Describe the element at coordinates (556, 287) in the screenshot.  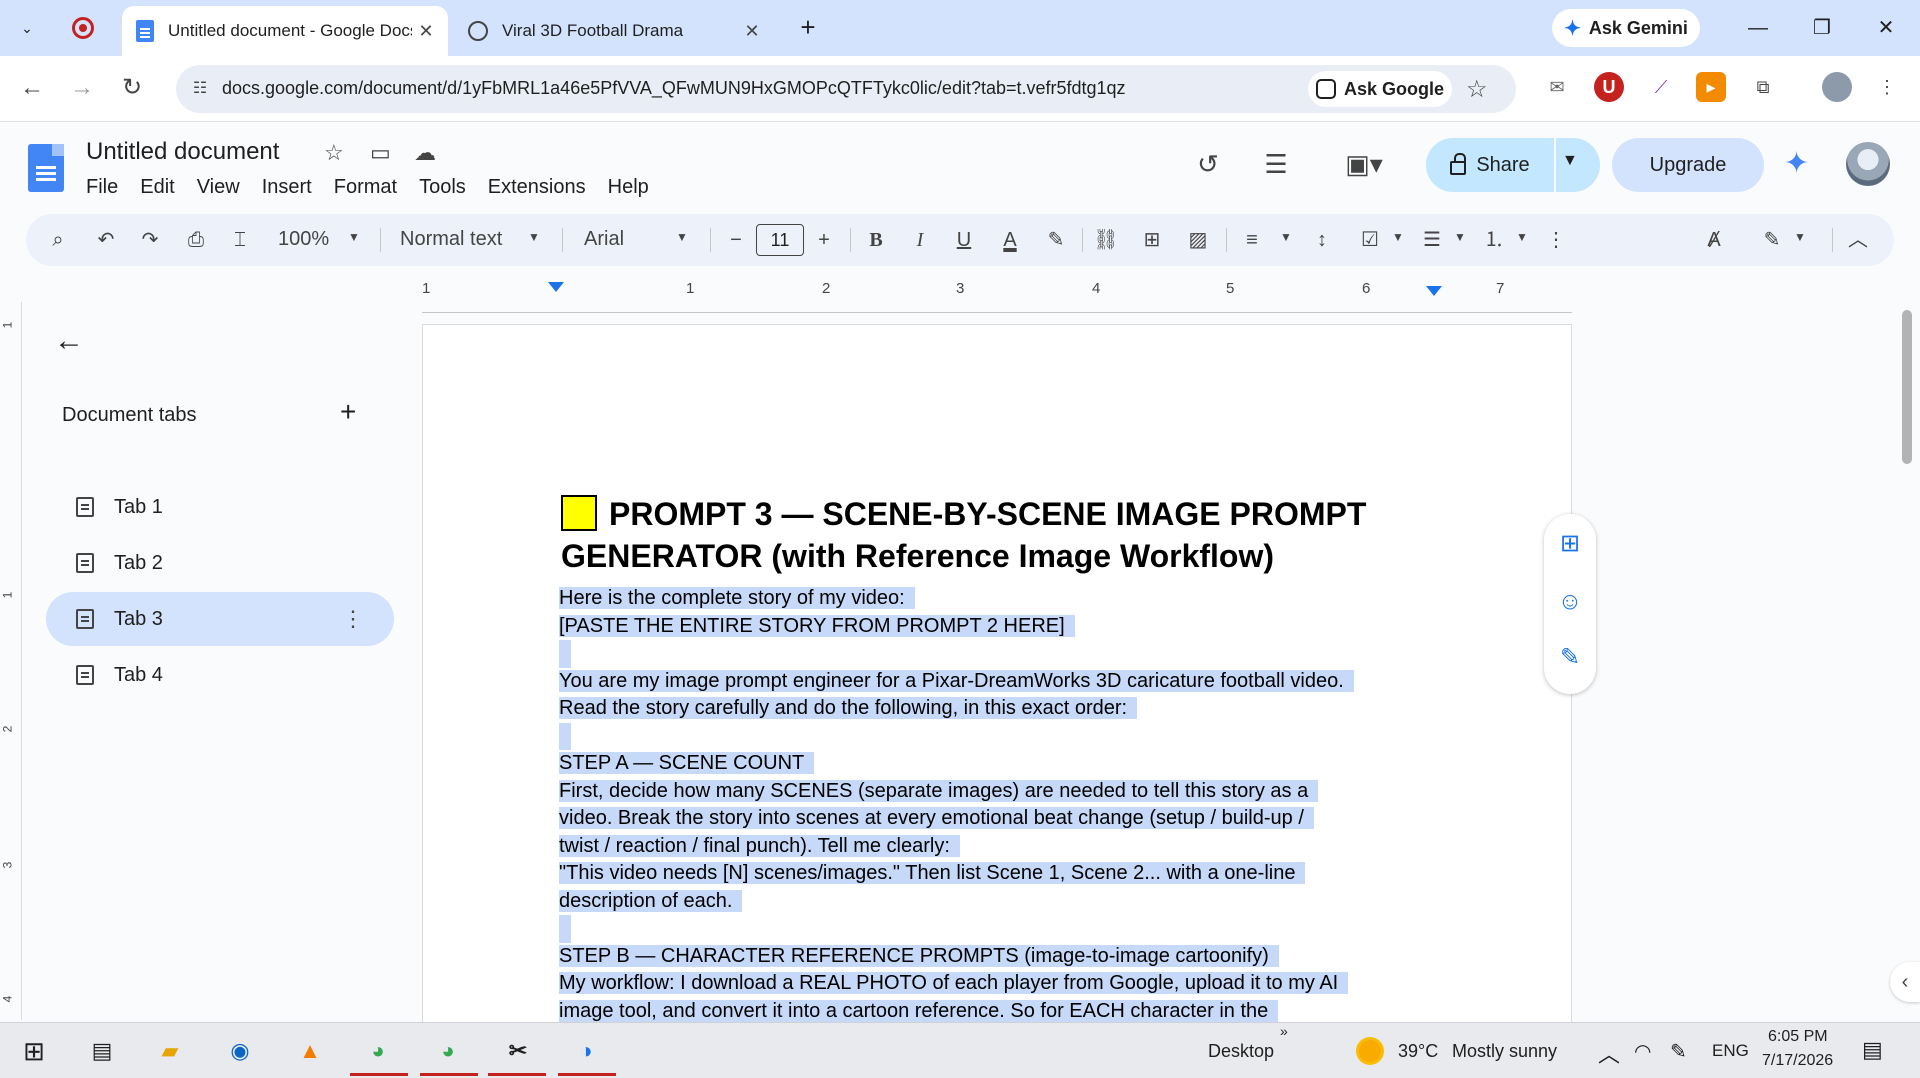
I see `left-indent-marker` at that location.